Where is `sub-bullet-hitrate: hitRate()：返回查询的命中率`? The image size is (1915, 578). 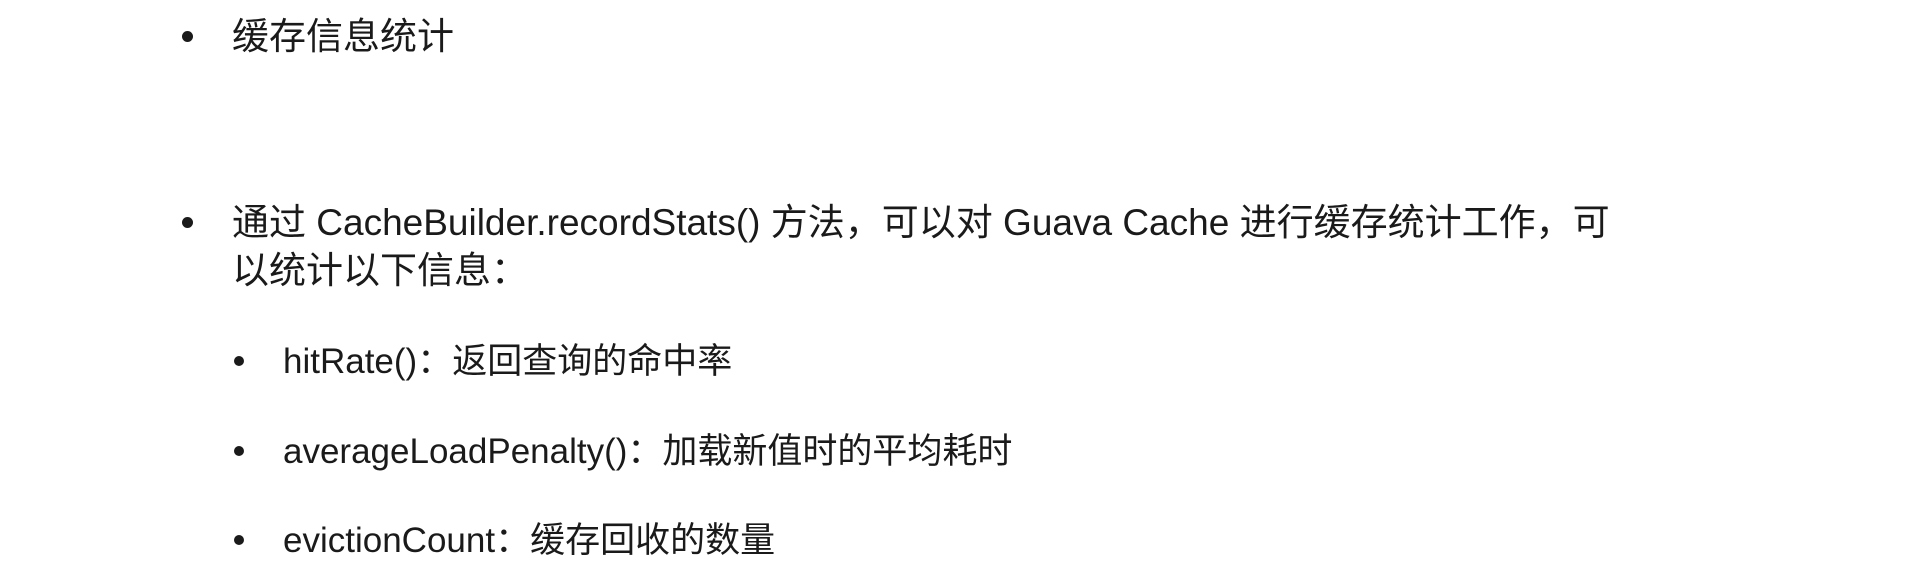 sub-bullet-hitrate: hitRate()：返回查询的命中率 is located at coordinates (507, 361).